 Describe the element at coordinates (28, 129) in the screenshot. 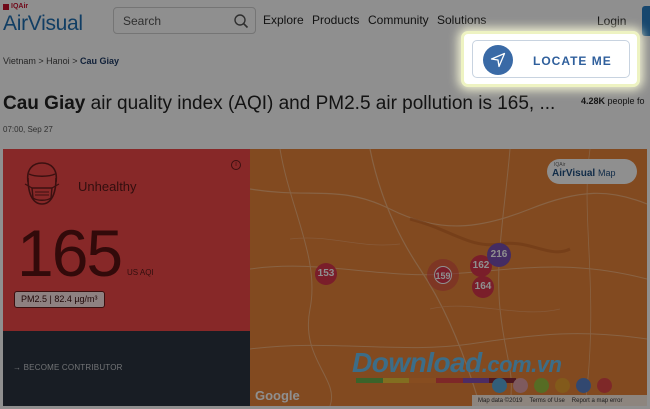

I see `update-time: 07:00, Sep 27` at that location.